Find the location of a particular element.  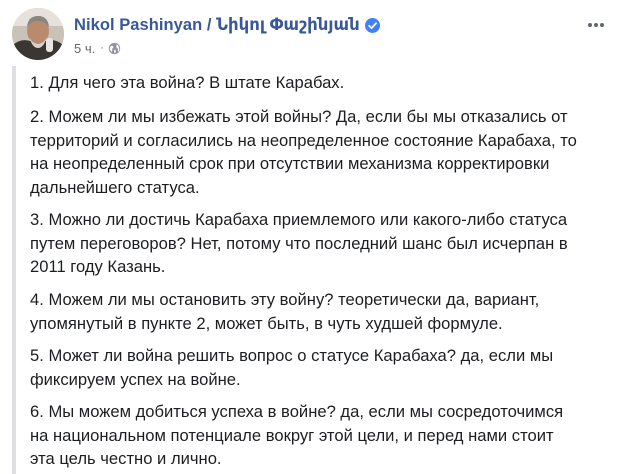

verified-badge-icon is located at coordinates (372, 25).